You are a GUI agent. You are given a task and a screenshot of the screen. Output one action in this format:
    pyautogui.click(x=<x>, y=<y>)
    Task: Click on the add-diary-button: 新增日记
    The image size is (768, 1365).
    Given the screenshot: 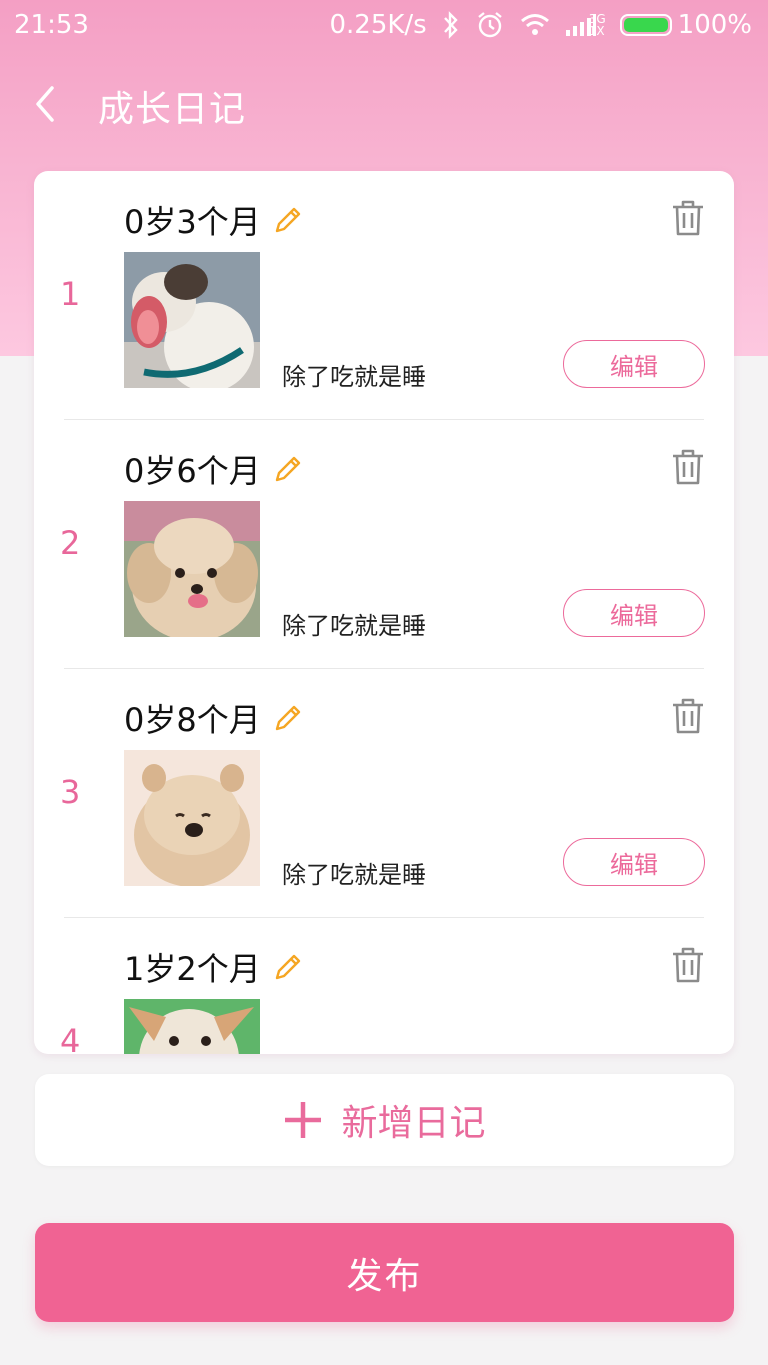 What is the action you would take?
    pyautogui.click(x=384, y=1120)
    